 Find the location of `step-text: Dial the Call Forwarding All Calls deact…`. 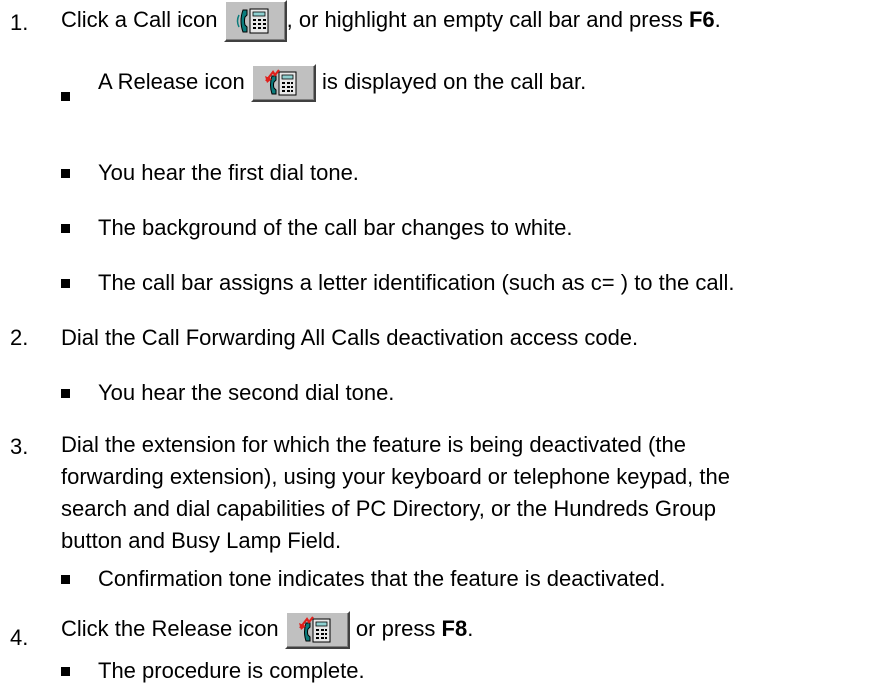

step-text: Dial the Call Forwarding All Calls deact… is located at coordinates (350, 337).